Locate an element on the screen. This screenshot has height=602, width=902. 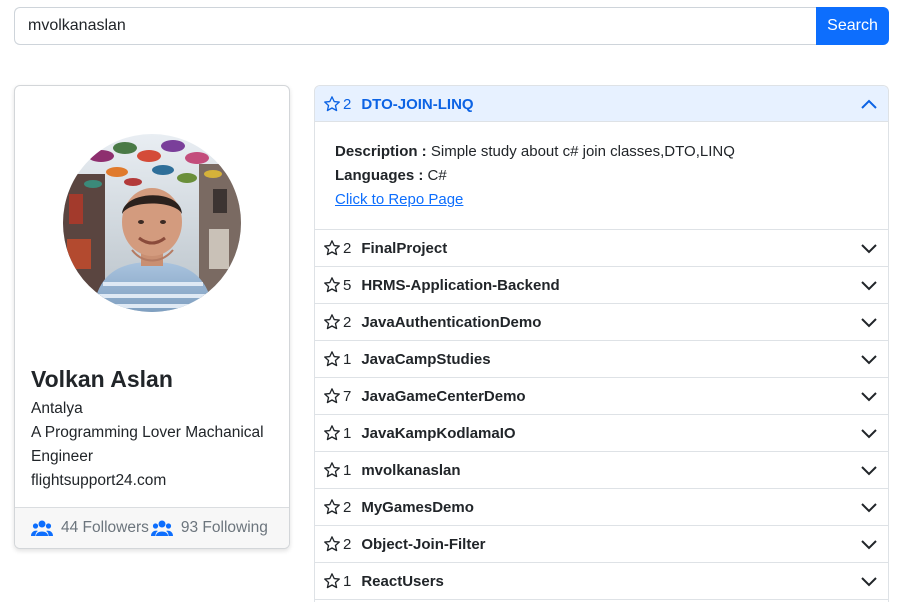
profile-stats: 44 Followers 93 Following is located at coordinates (152, 527).